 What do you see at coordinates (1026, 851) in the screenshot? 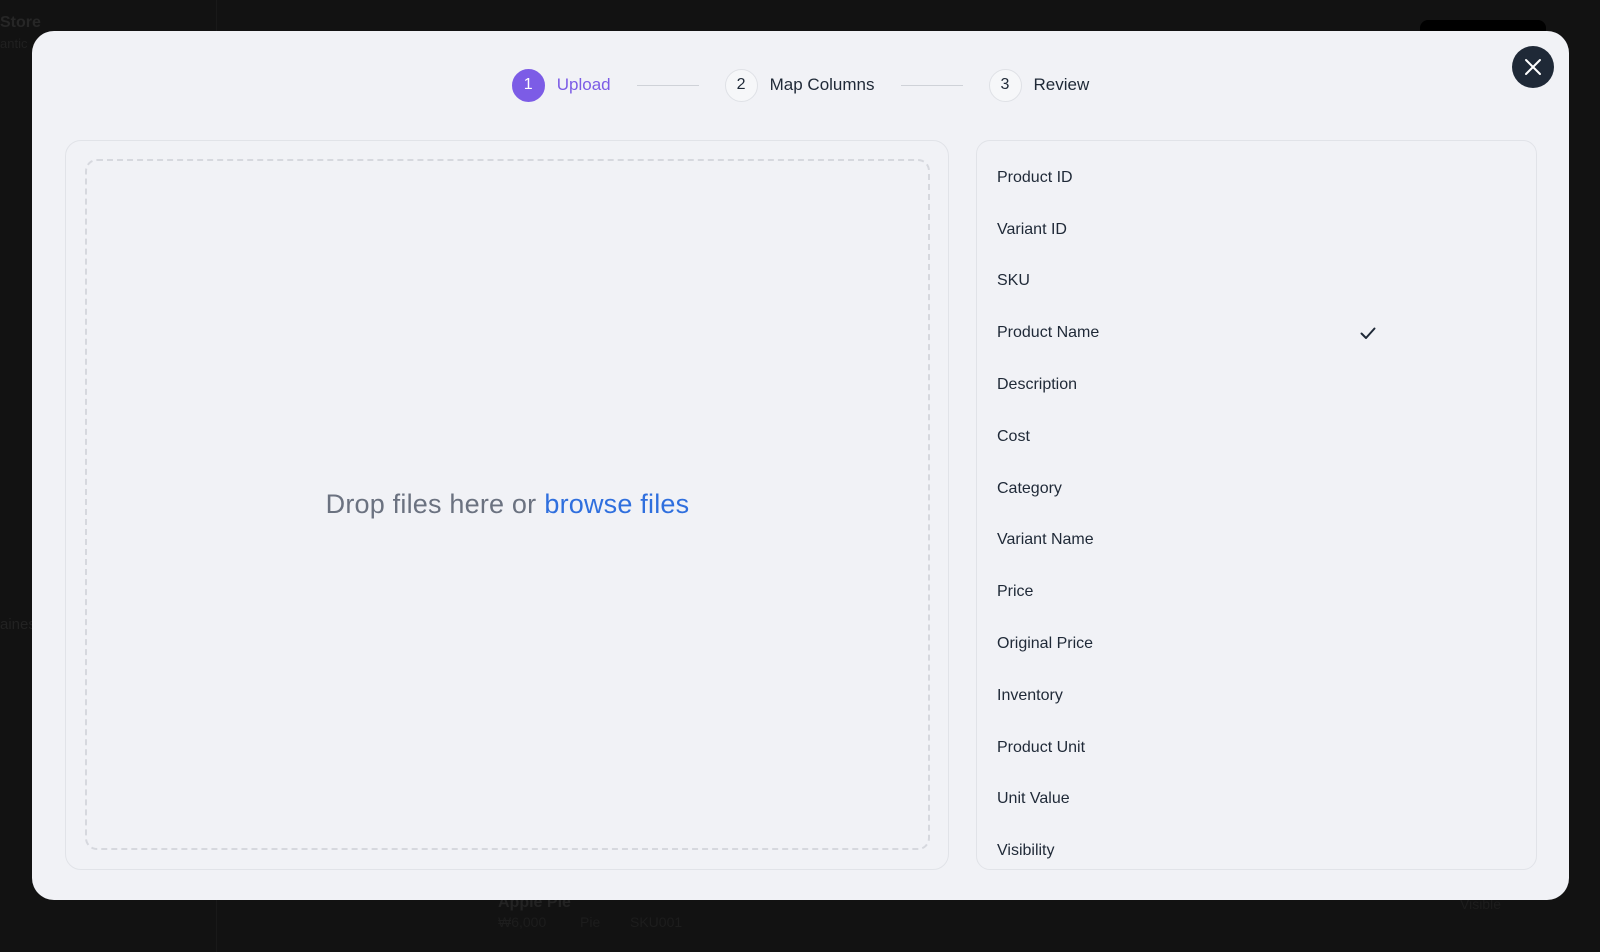
I see `column-option-label: Visibility` at bounding box center [1026, 851].